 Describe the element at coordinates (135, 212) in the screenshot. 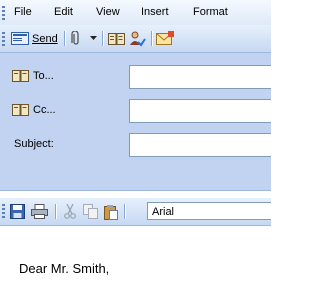

I see `formatting-toolbar: Arial` at that location.